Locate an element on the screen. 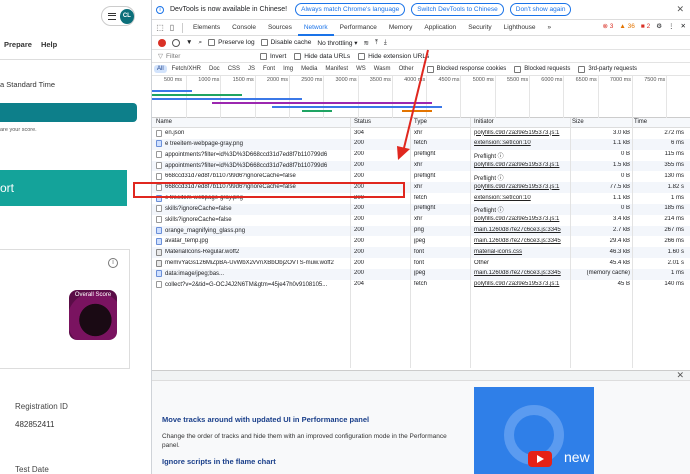 This screenshot has width=690, height=474. tick-label: 6000 ms is located at coordinates (552, 80).